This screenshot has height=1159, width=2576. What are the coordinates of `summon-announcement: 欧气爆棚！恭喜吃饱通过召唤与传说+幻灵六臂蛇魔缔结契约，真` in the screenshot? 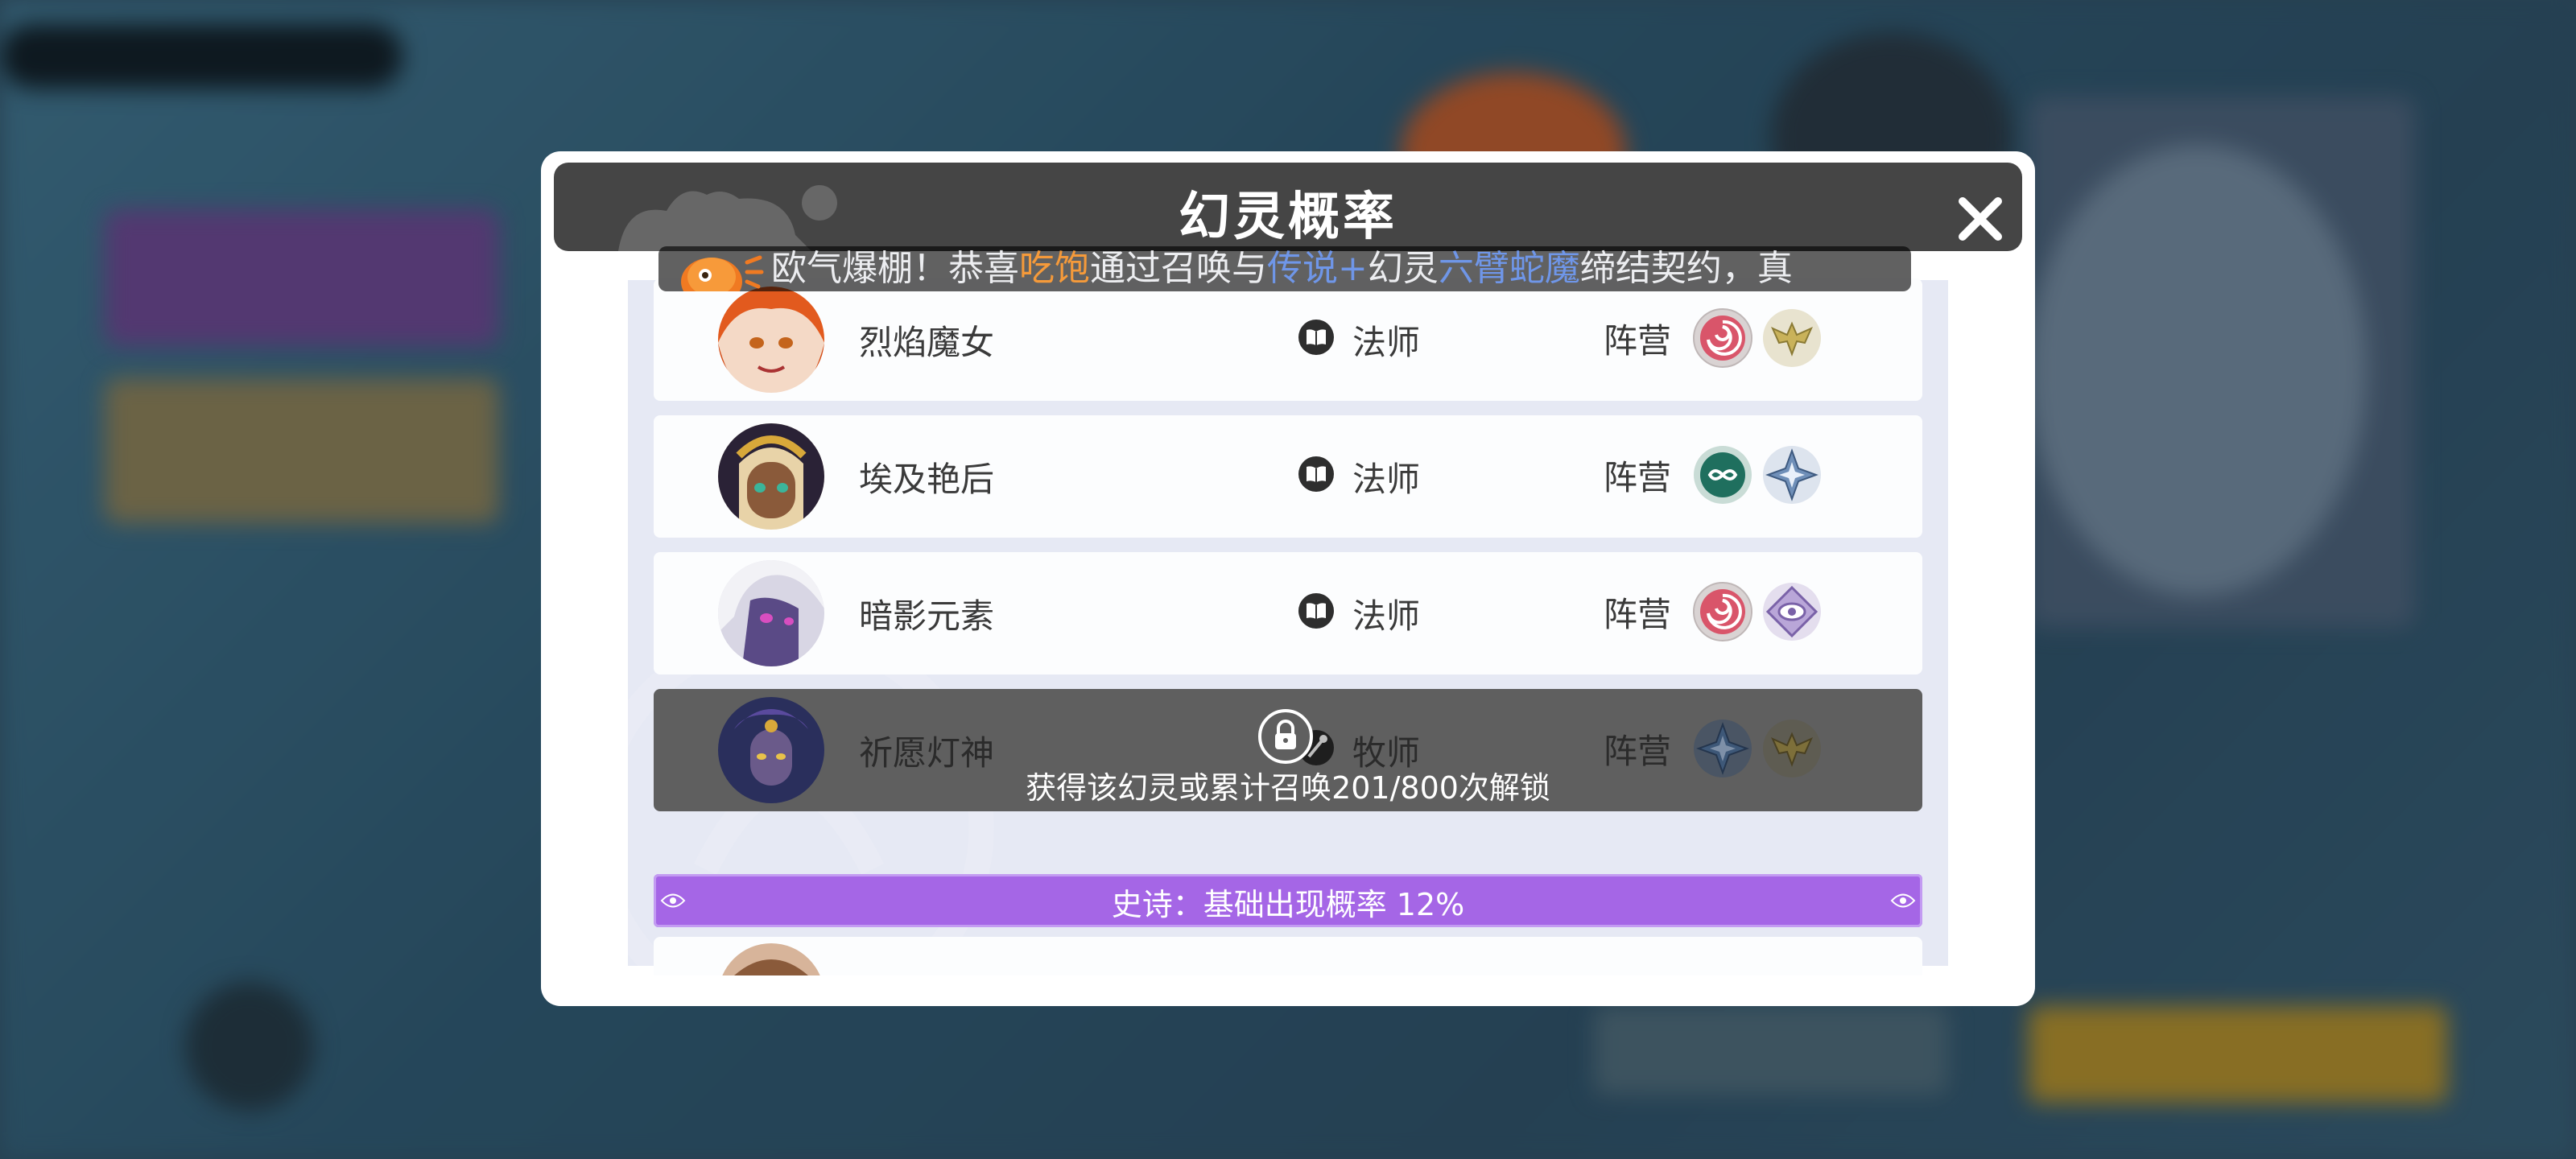 It's located at (1284, 268).